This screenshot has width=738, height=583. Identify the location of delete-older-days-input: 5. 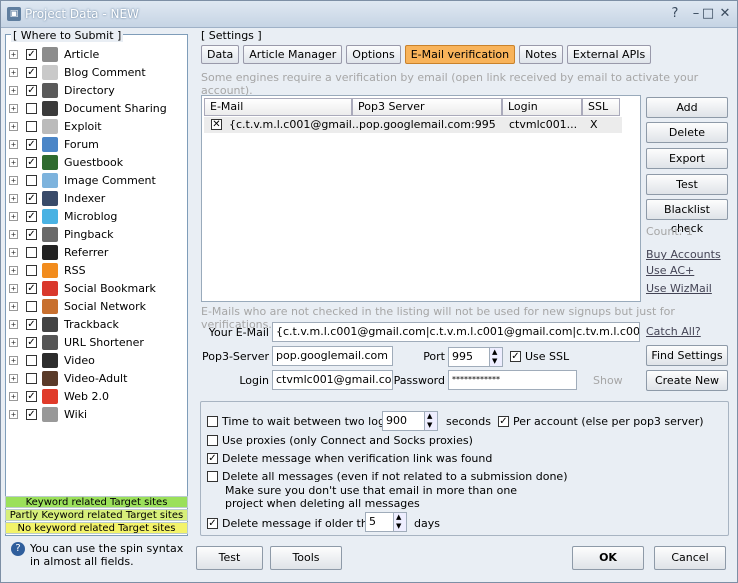
(386, 522).